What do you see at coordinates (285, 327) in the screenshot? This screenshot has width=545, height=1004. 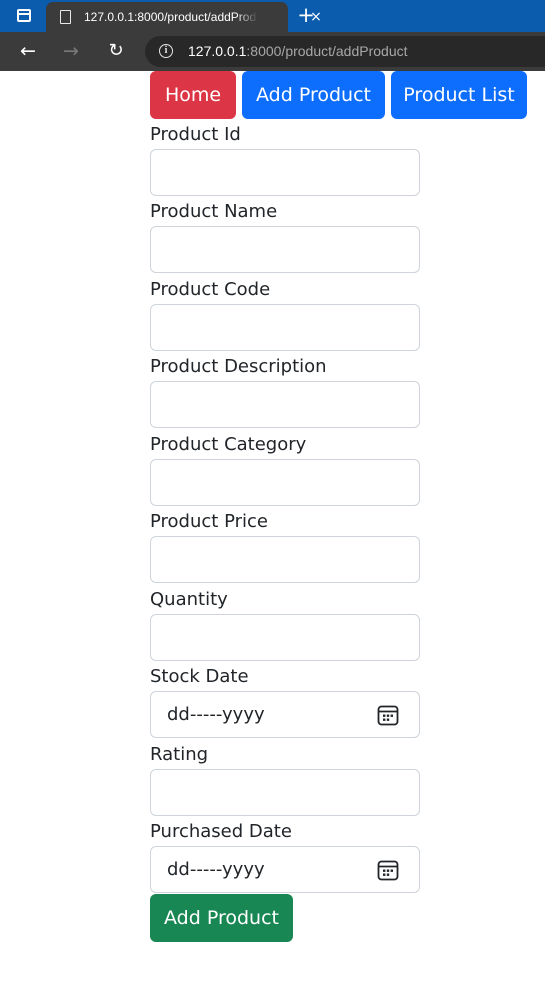 I see `product-code-input` at bounding box center [285, 327].